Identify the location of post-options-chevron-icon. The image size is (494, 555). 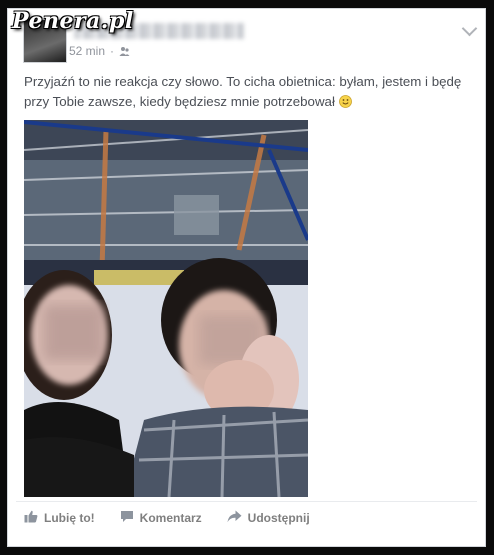
(469, 28).